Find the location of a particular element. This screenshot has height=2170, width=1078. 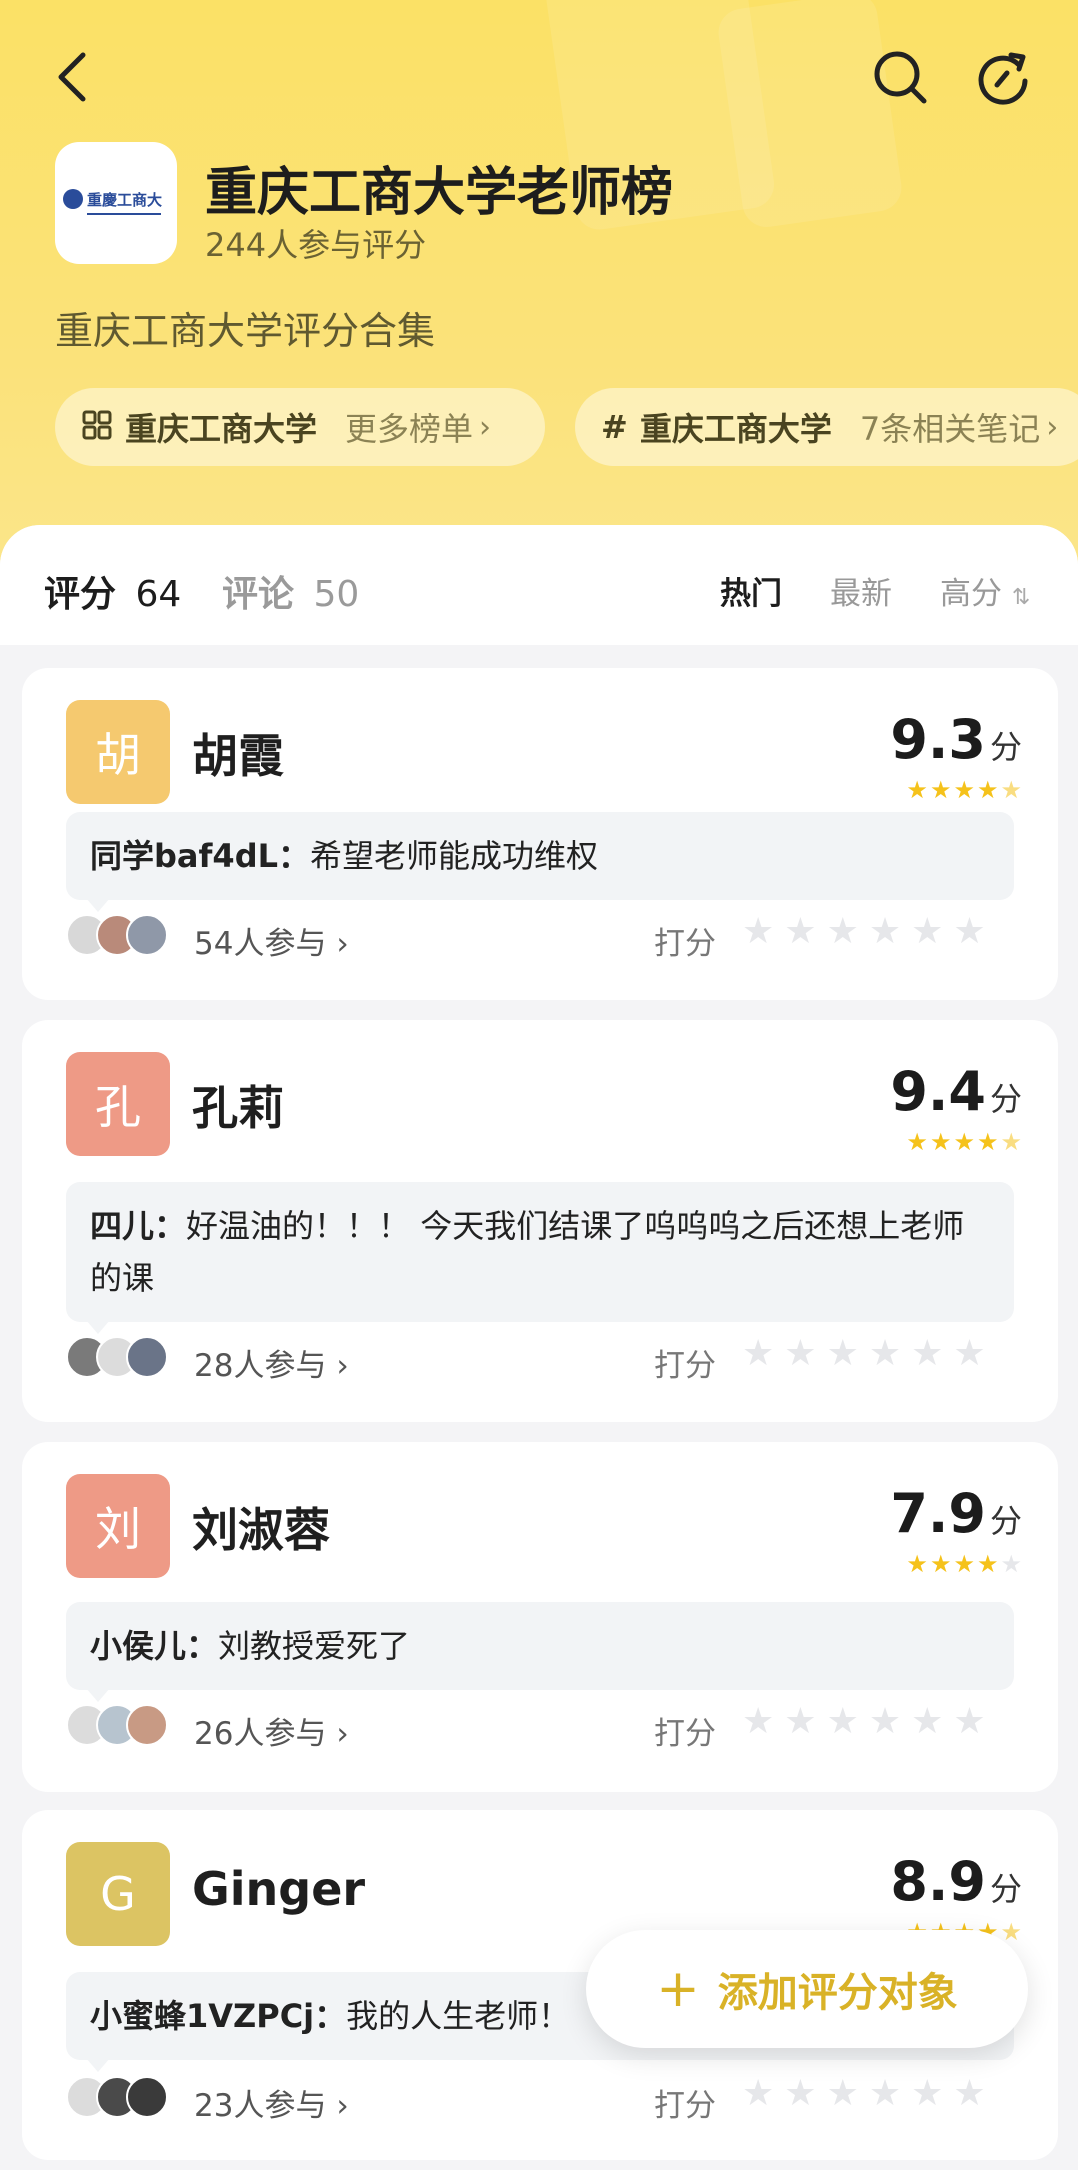

participant-count-text: 23人参与 is located at coordinates (260, 2106).